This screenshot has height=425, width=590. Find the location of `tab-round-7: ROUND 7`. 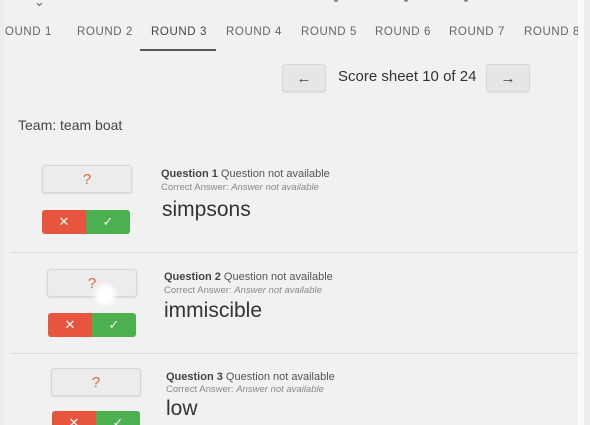

tab-round-7: ROUND 7 is located at coordinates (477, 32).